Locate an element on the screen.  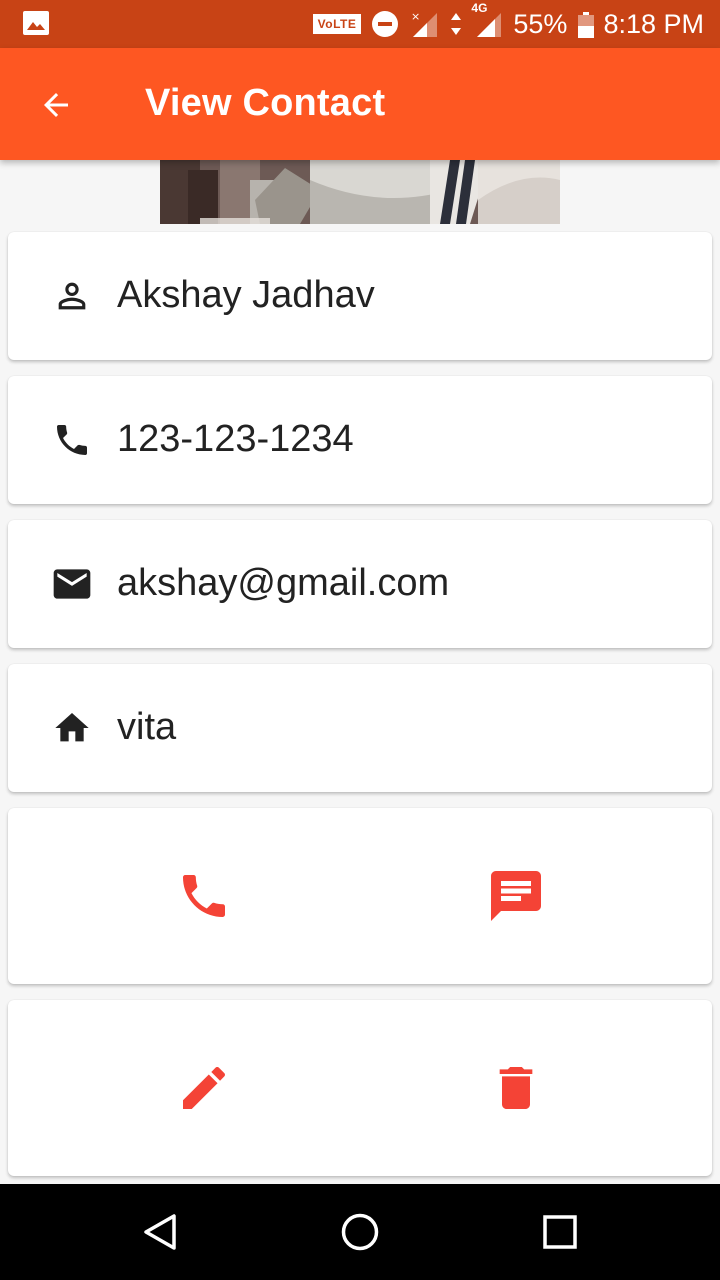
clock: 8:18 PM is located at coordinates (653, 23).